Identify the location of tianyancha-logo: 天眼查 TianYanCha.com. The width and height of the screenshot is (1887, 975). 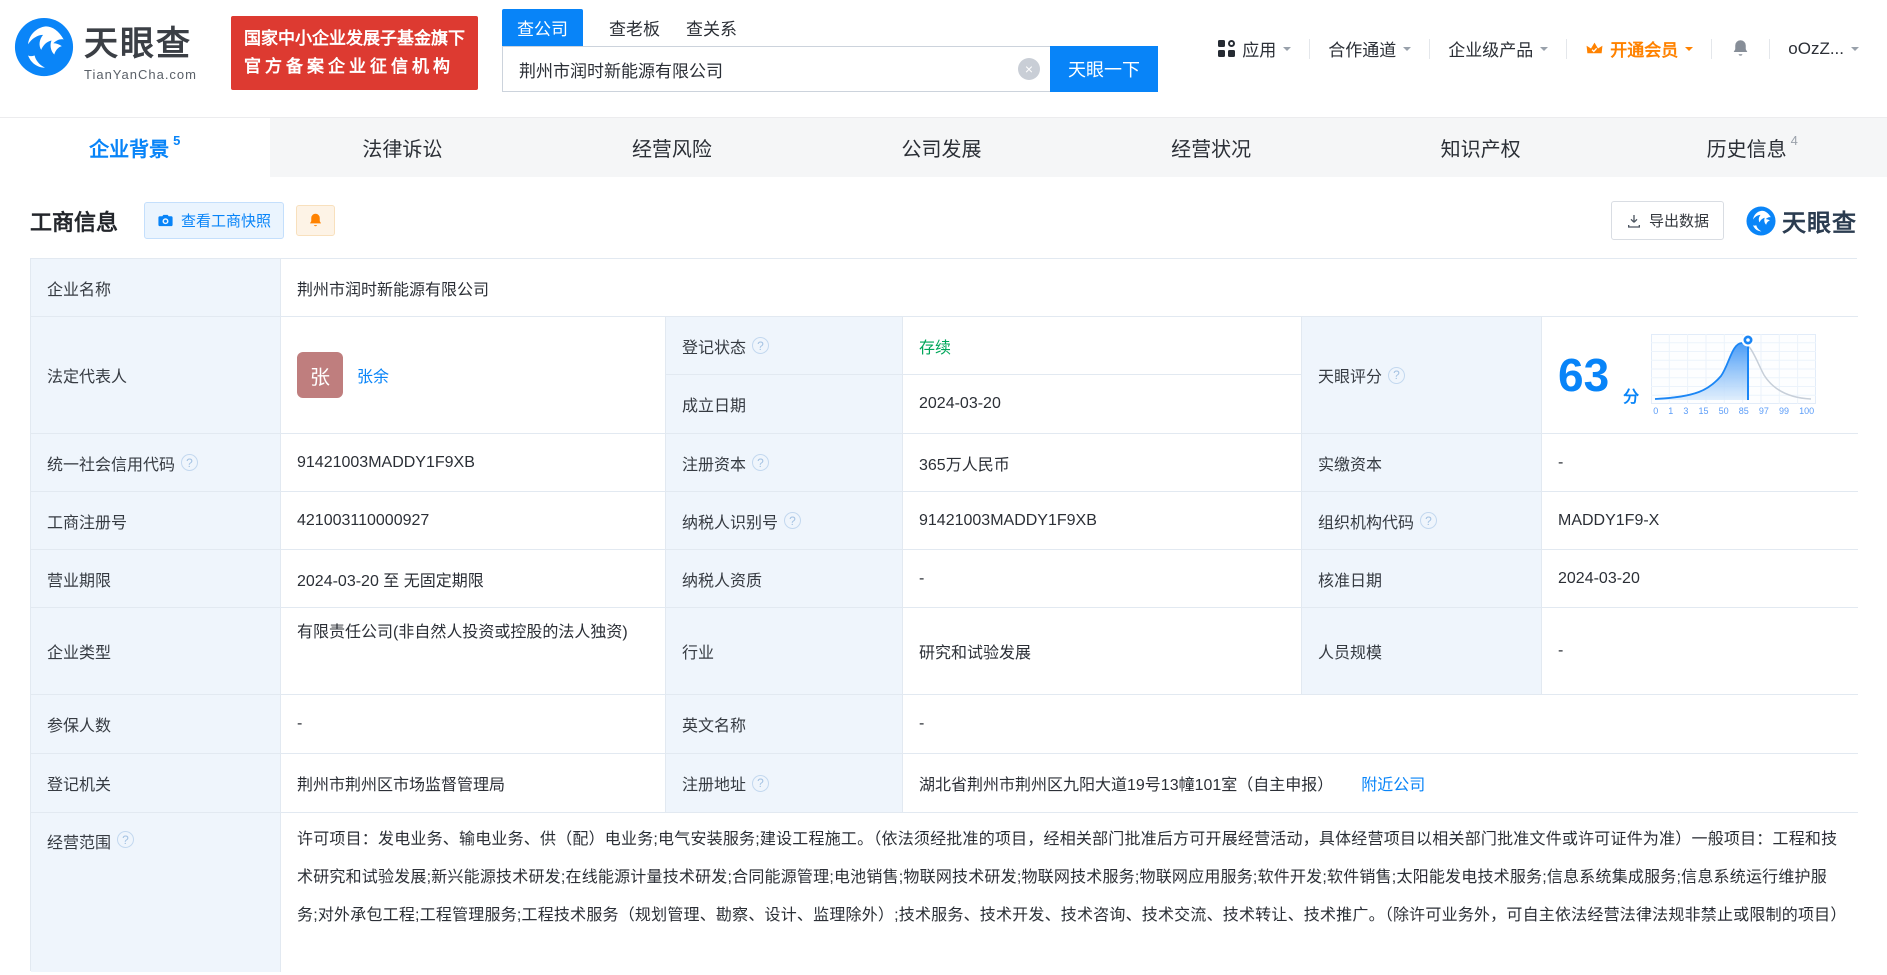
(105, 49).